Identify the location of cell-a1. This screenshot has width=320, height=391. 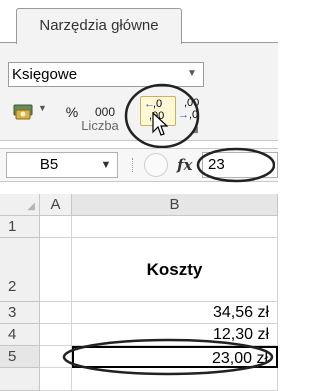
(56, 227).